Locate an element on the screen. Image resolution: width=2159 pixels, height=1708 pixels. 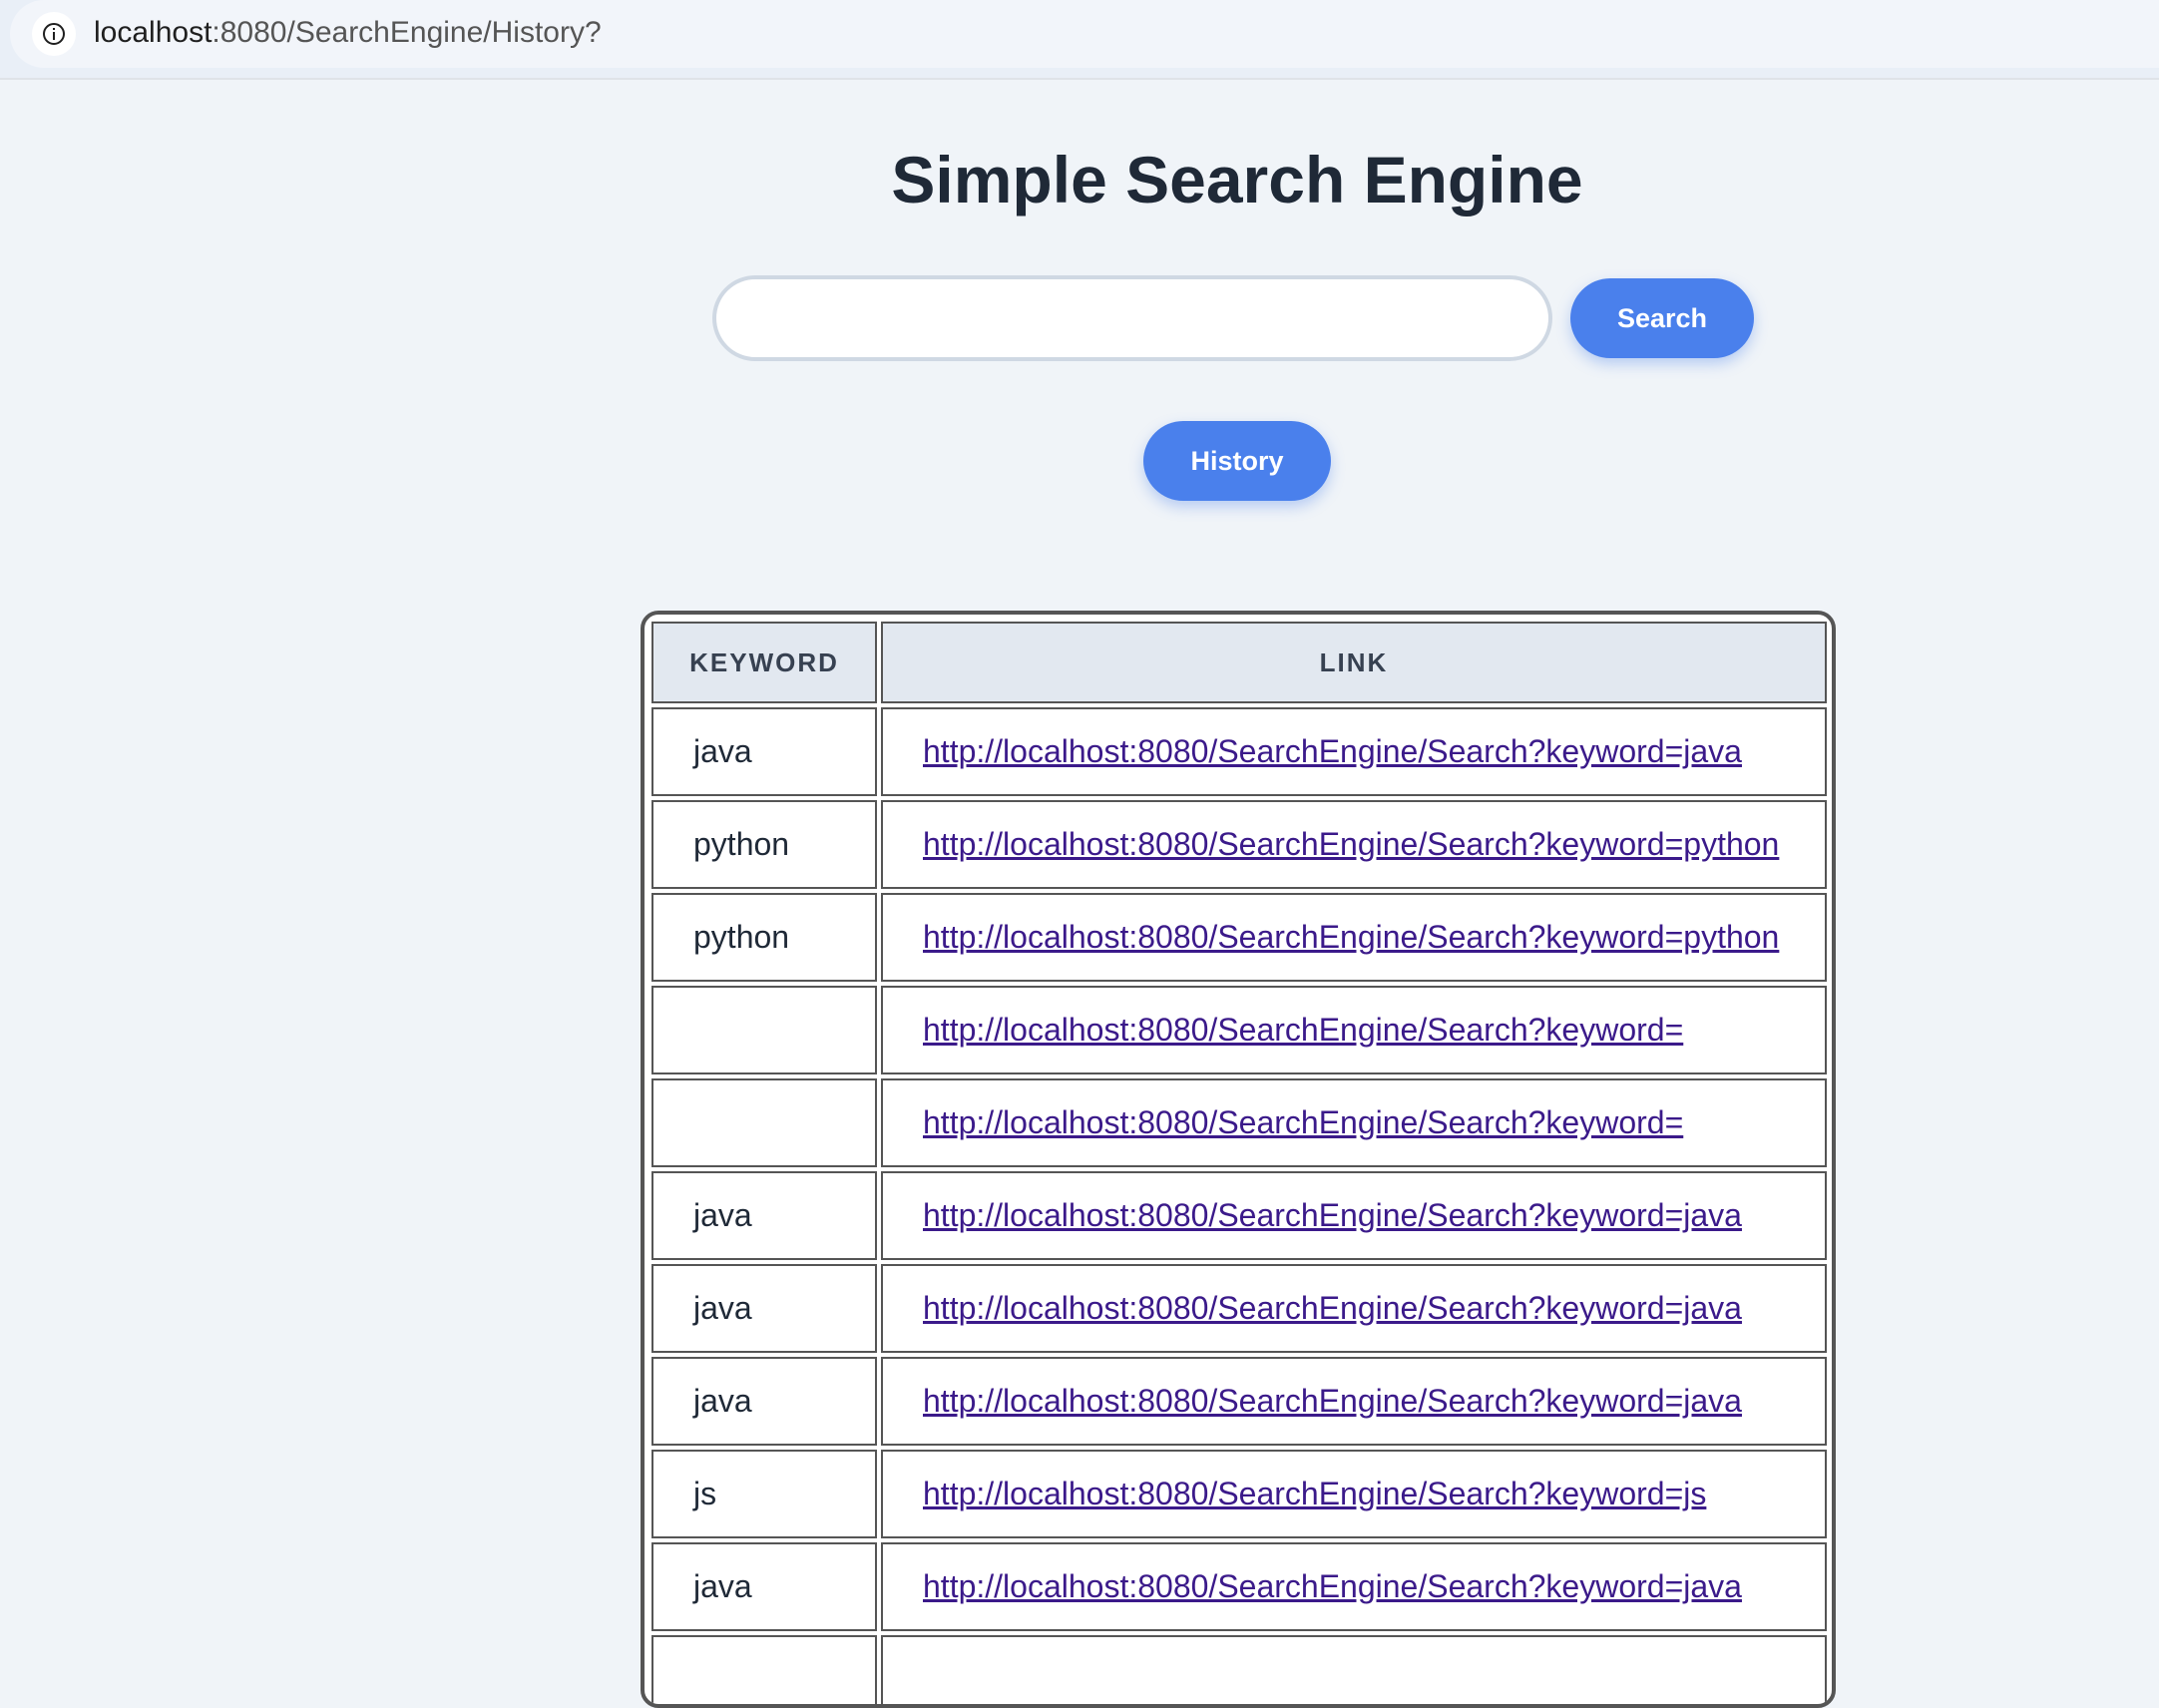
table-header-row: KEYWORD LINK is located at coordinates (1239, 662).